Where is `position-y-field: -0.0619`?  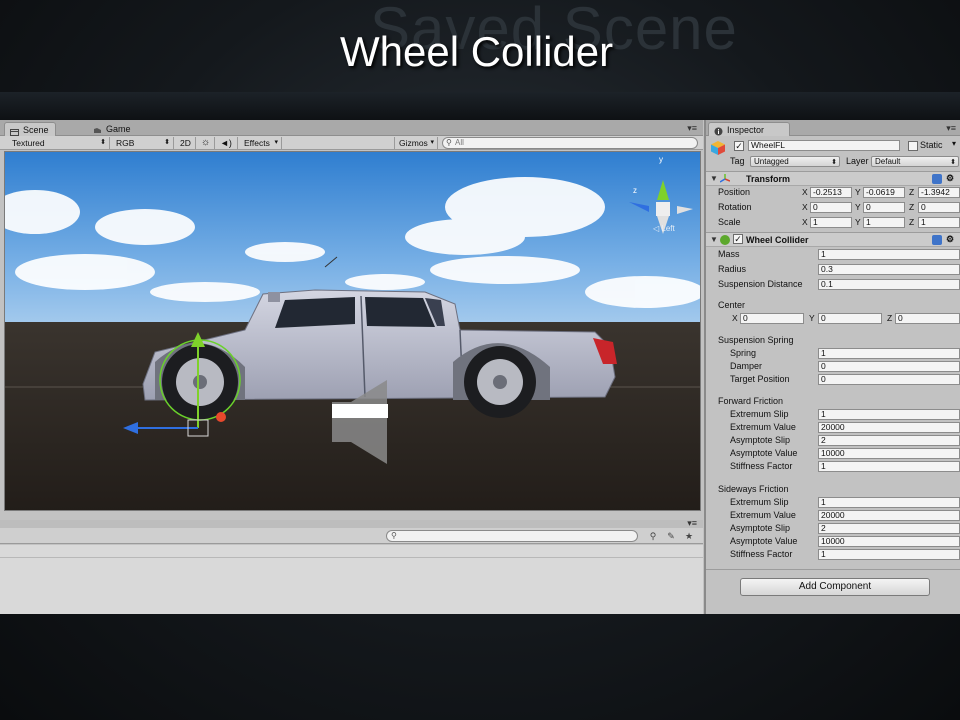 position-y-field: -0.0619 is located at coordinates (884, 192).